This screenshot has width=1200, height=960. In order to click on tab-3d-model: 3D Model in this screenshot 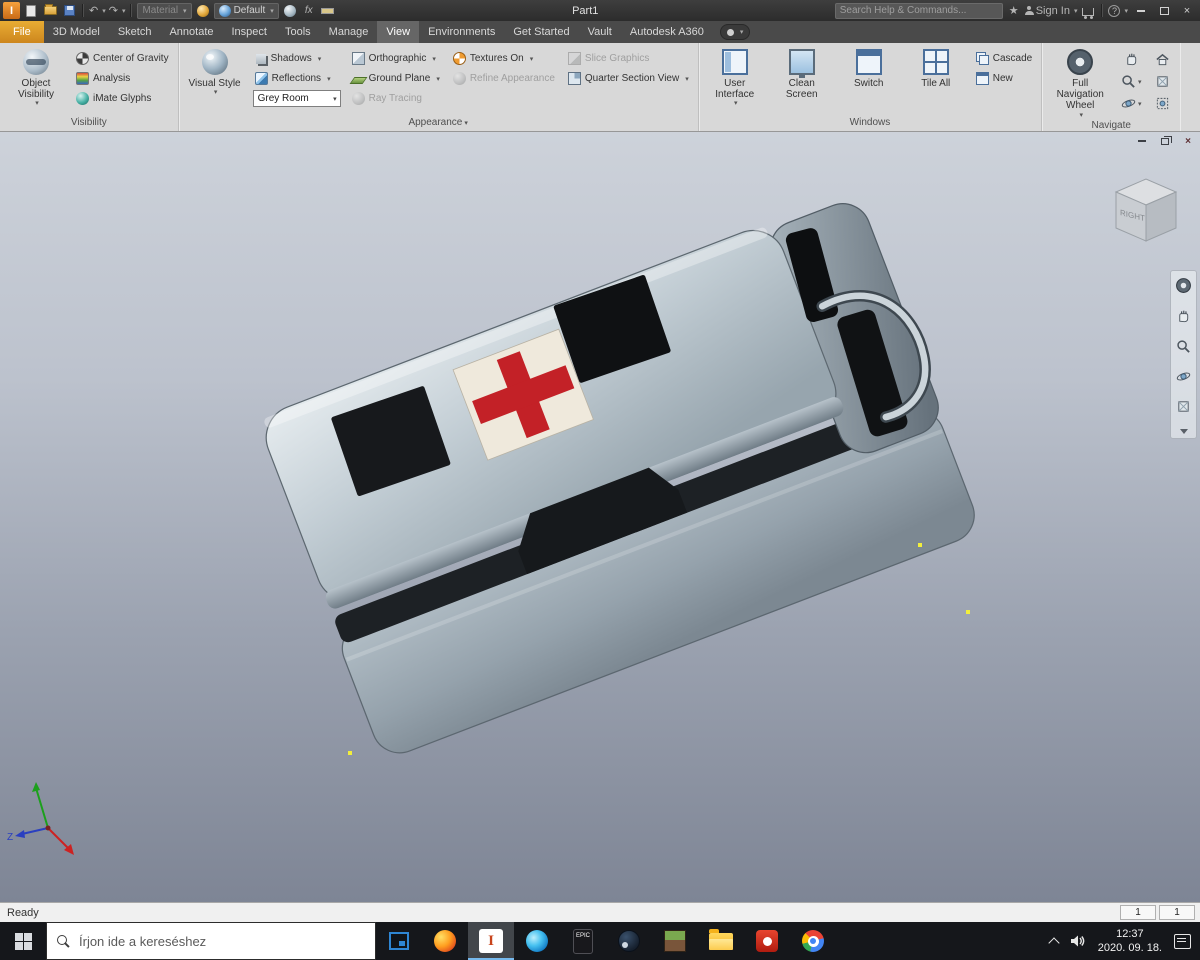, I will do `click(76, 32)`.